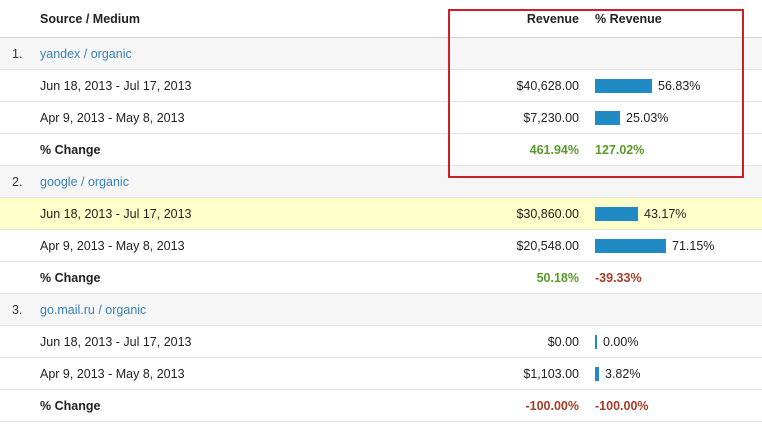 Image resolution: width=762 pixels, height=427 pixels. I want to click on revenue-change-value: -100.00%, so click(552, 405).